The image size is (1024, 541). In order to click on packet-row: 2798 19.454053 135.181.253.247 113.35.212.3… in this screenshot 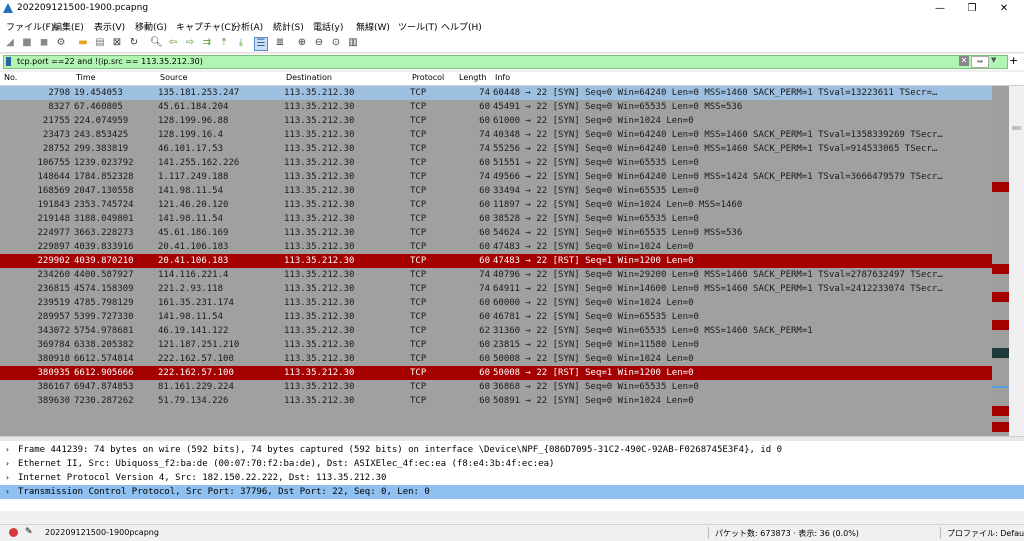, I will do `click(496, 93)`.